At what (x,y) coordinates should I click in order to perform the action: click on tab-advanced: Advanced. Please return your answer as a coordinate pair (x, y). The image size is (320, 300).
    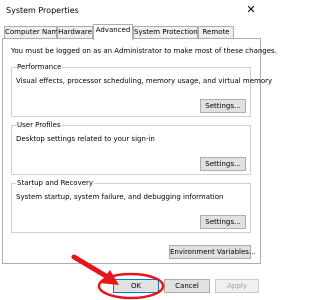
    Looking at the image, I should click on (113, 32).